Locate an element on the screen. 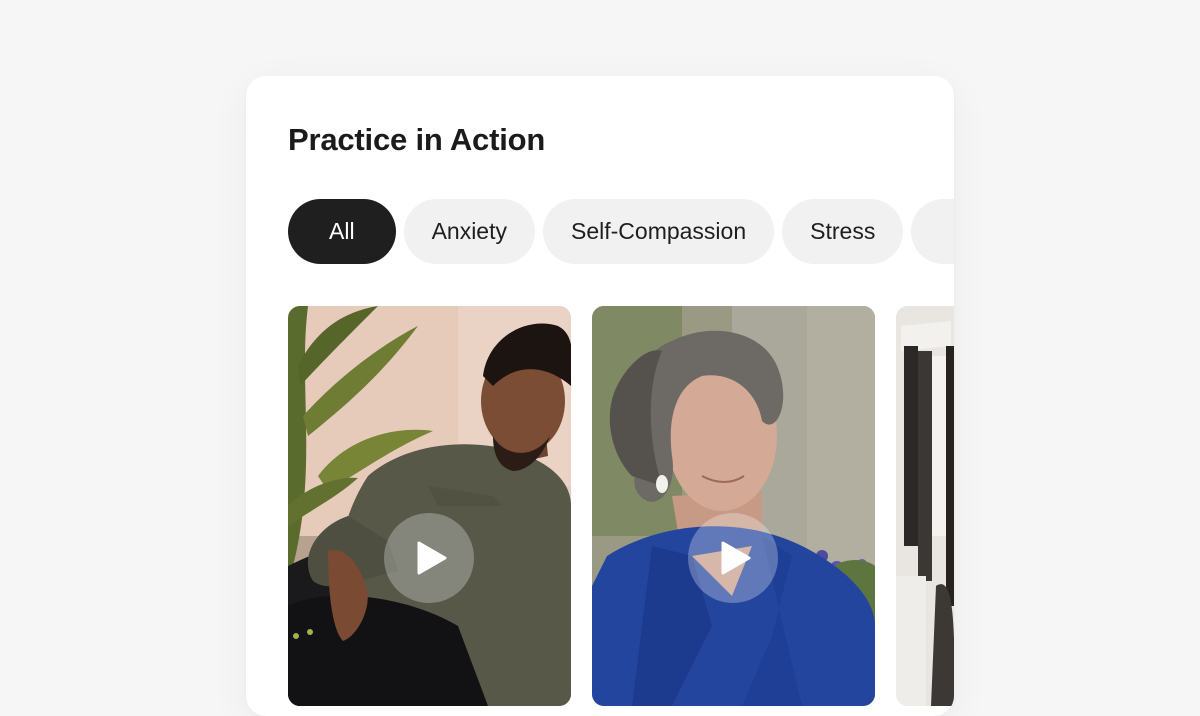 This screenshot has height=716, width=1200. section-title: Practice in Action is located at coordinates (417, 139).